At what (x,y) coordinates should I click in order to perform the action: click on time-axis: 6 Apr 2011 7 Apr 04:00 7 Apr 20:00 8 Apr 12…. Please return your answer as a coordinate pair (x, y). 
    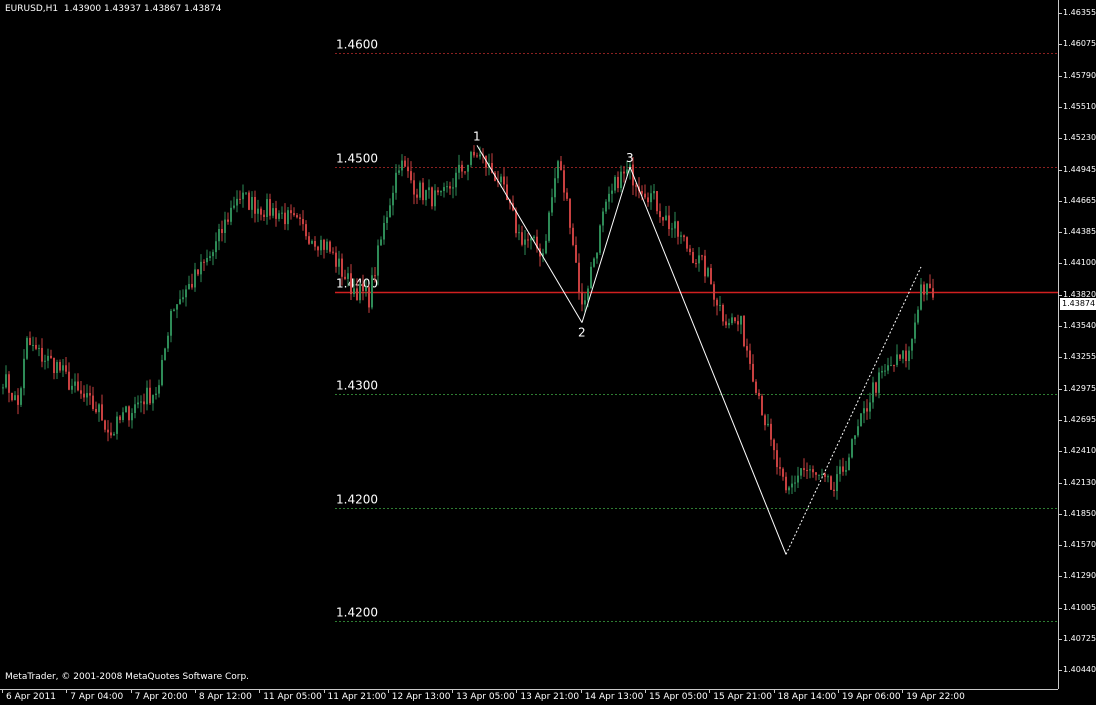
    Looking at the image, I should click on (529, 697).